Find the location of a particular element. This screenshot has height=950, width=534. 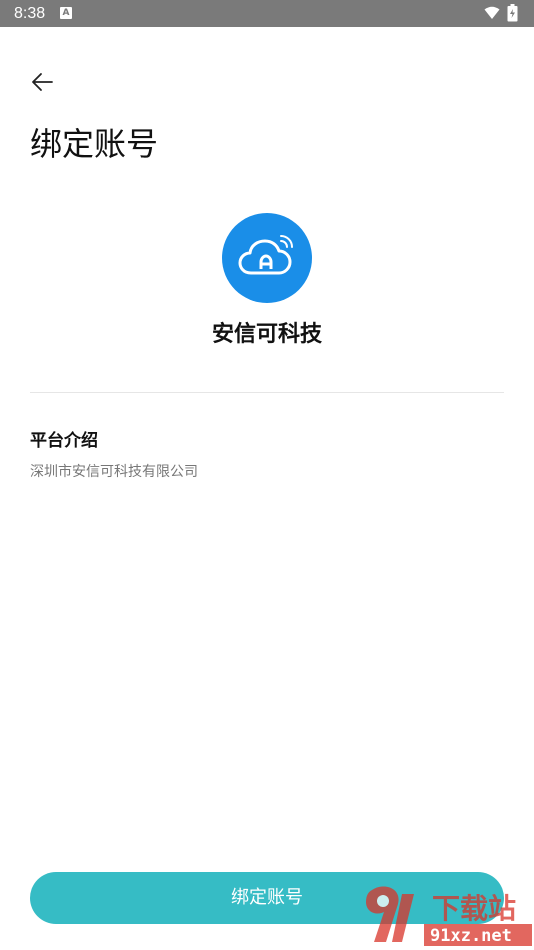

battery-charging-icon is located at coordinates (512, 13).